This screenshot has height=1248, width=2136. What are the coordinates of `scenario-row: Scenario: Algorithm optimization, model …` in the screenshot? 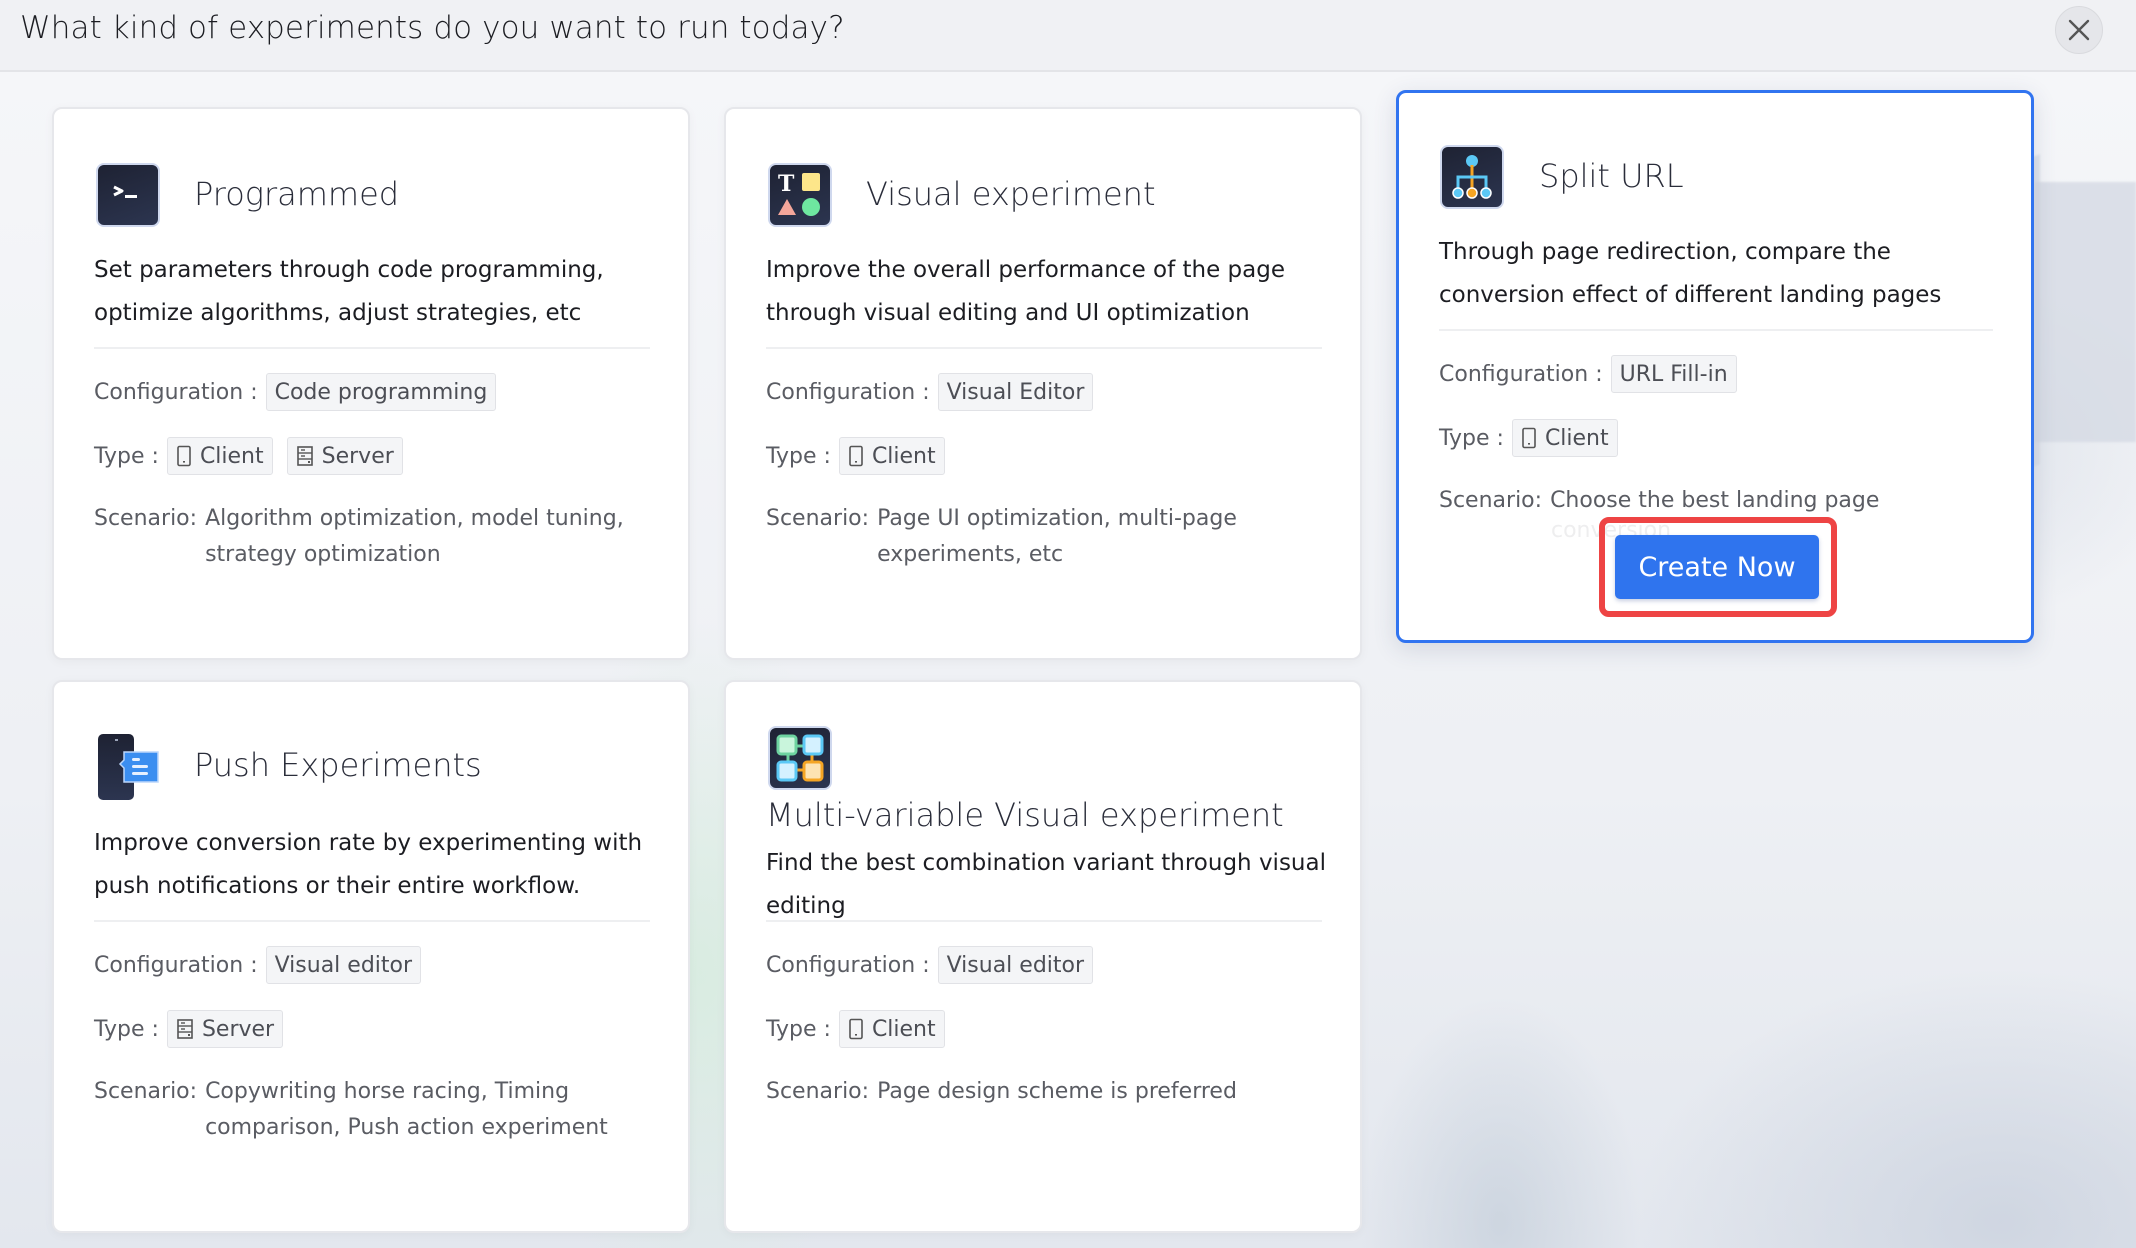 It's located at (384, 537).